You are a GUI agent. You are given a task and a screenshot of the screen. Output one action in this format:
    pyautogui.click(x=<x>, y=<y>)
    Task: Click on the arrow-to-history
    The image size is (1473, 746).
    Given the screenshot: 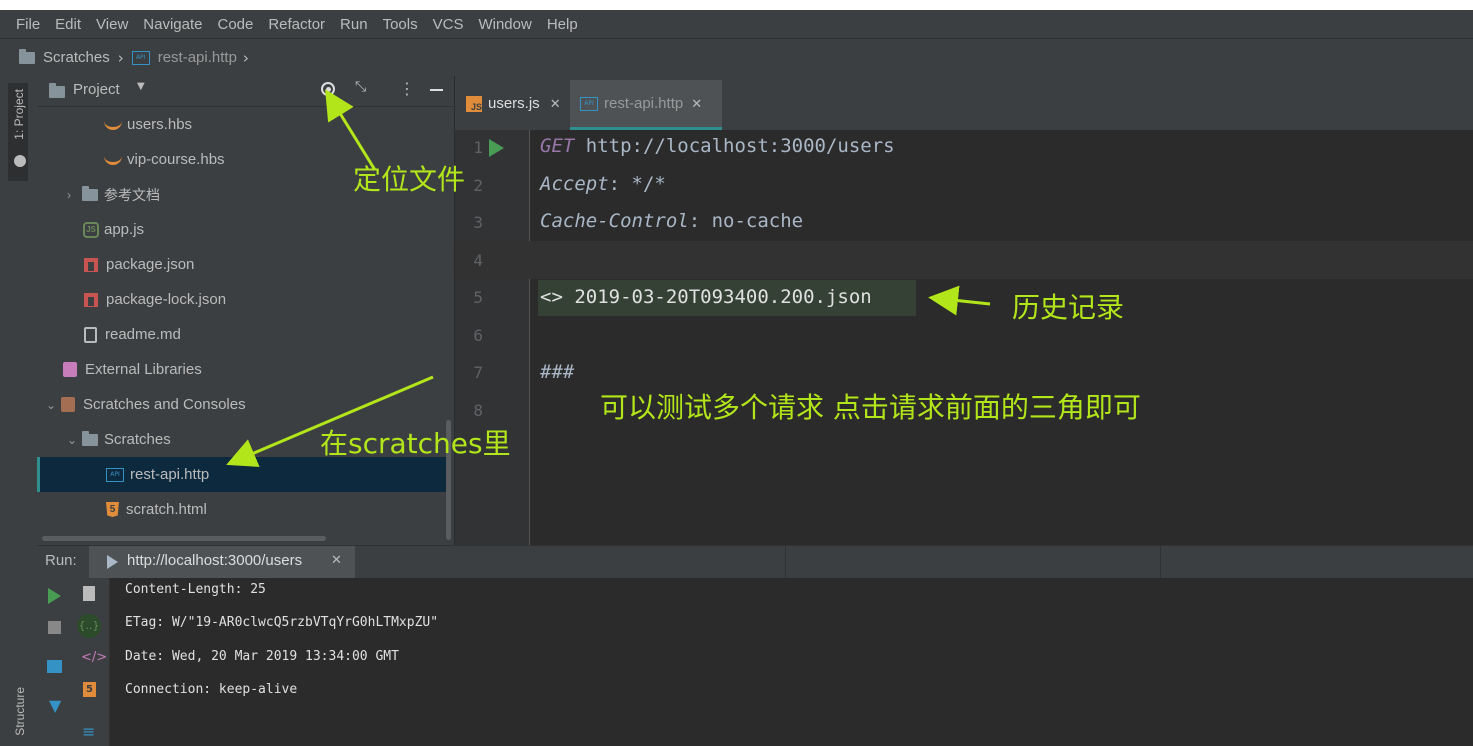 What is the action you would take?
    pyautogui.click(x=959, y=300)
    